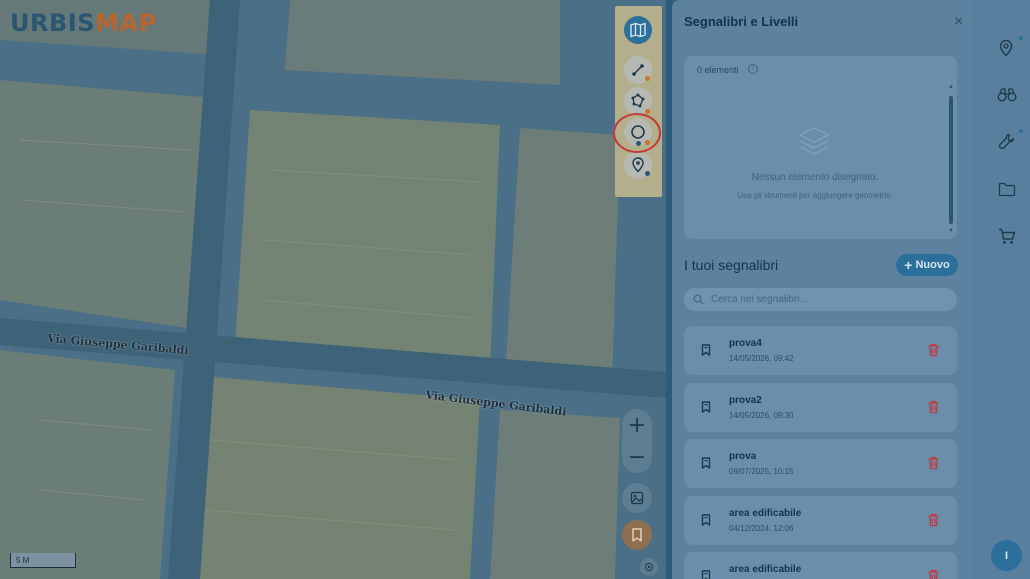 The height and width of the screenshot is (579, 1030). I want to click on layers-stack-icon, so click(814, 141).